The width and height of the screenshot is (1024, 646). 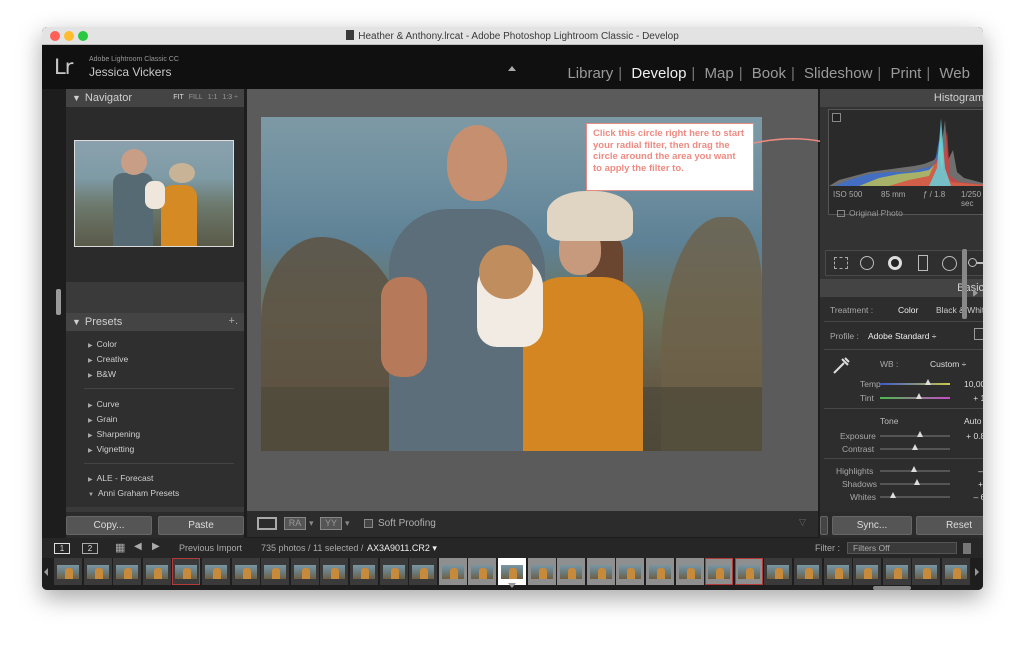 I want to click on paste-settings-button: Paste, so click(x=201, y=525).